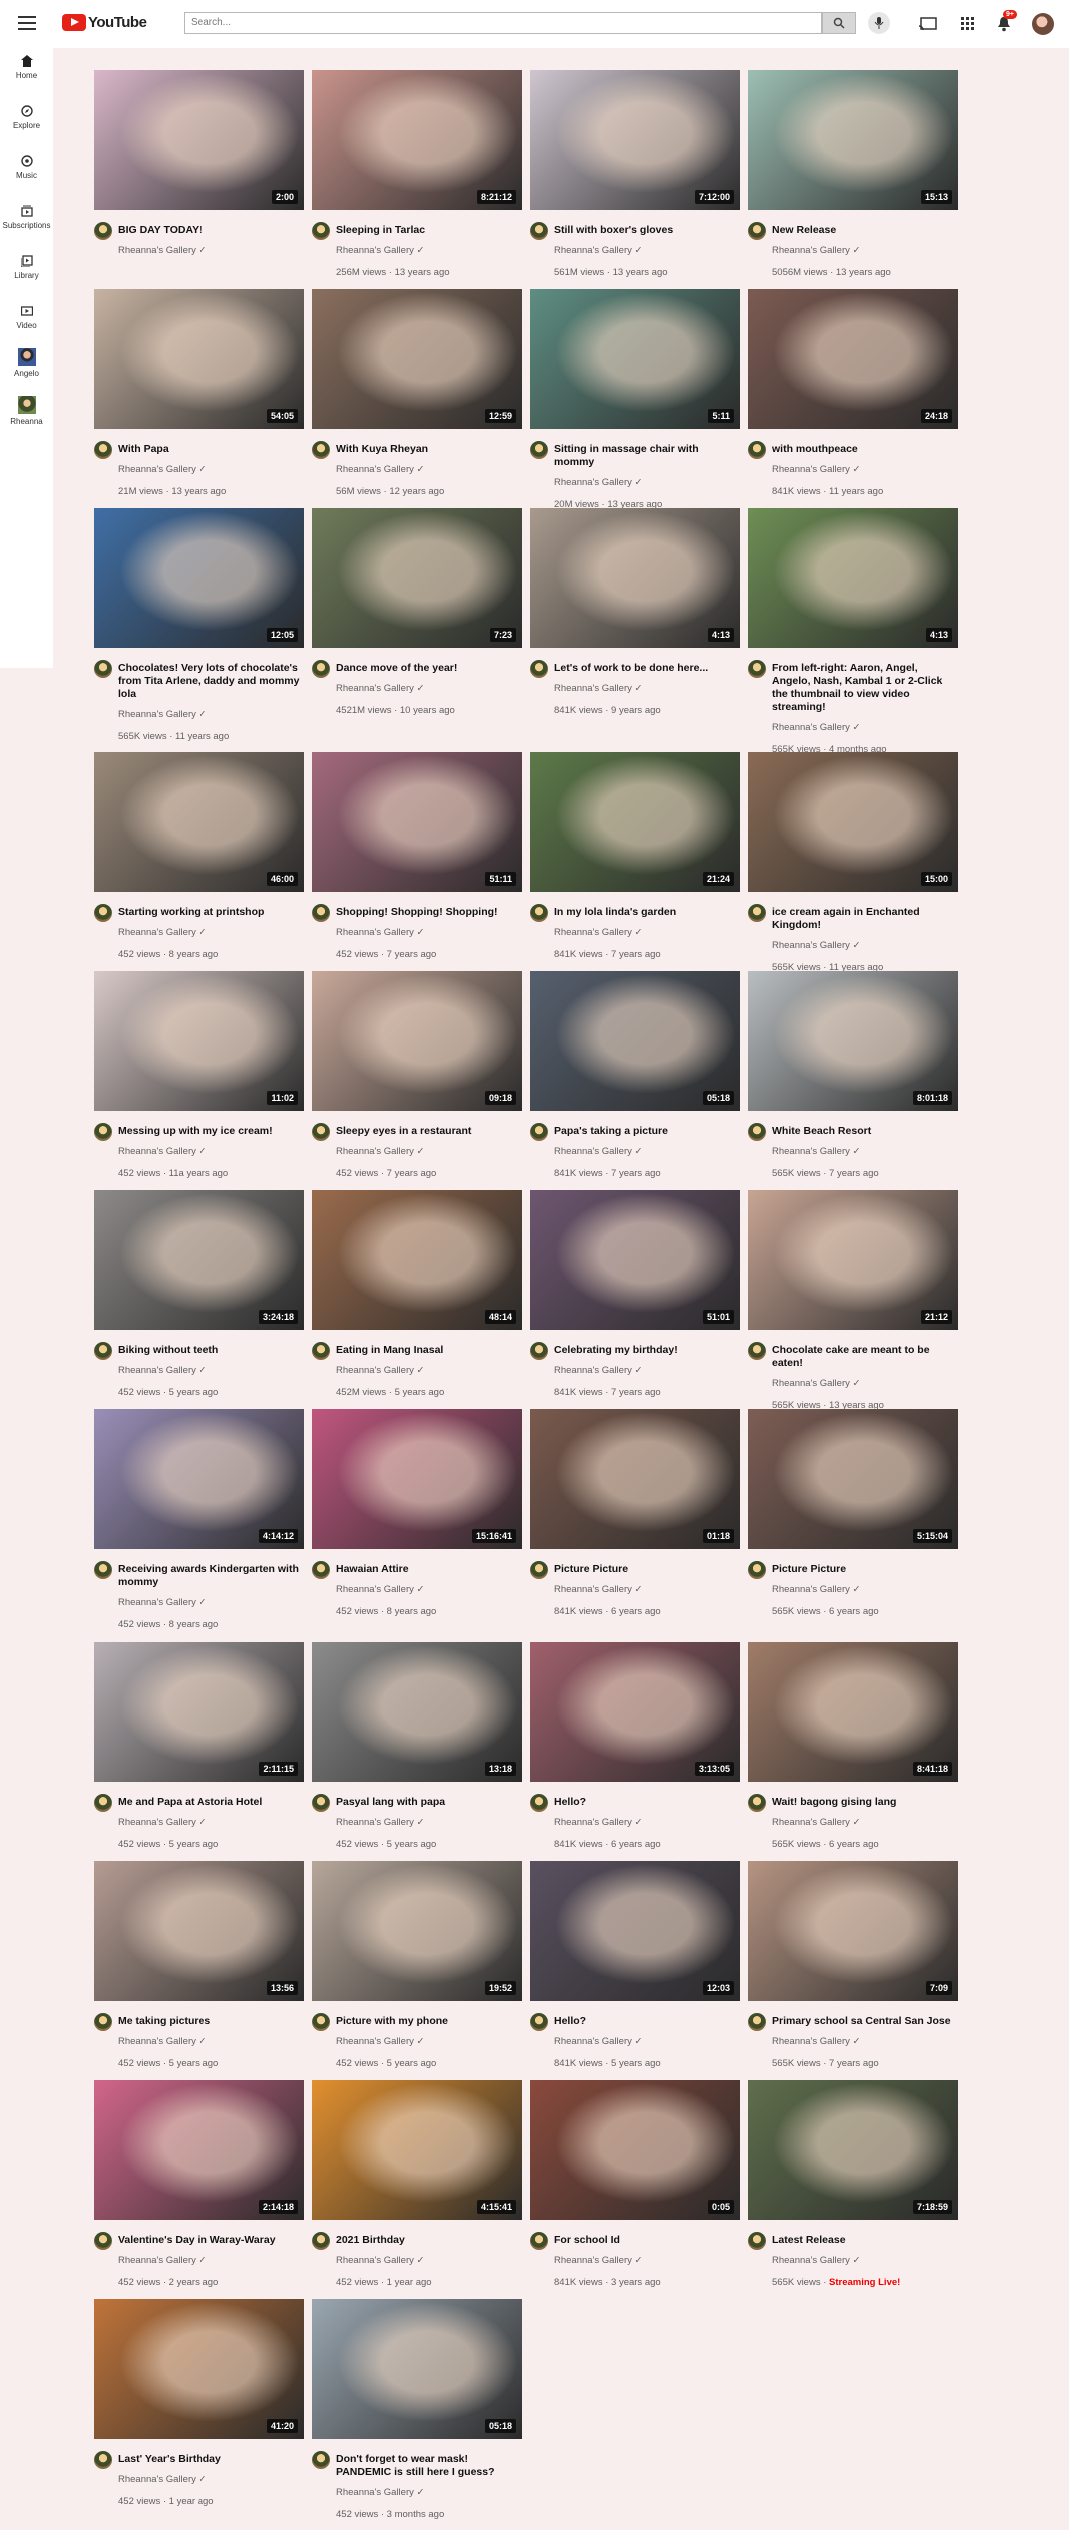  I want to click on video-thumbnail: 01:18, so click(635, 1479).